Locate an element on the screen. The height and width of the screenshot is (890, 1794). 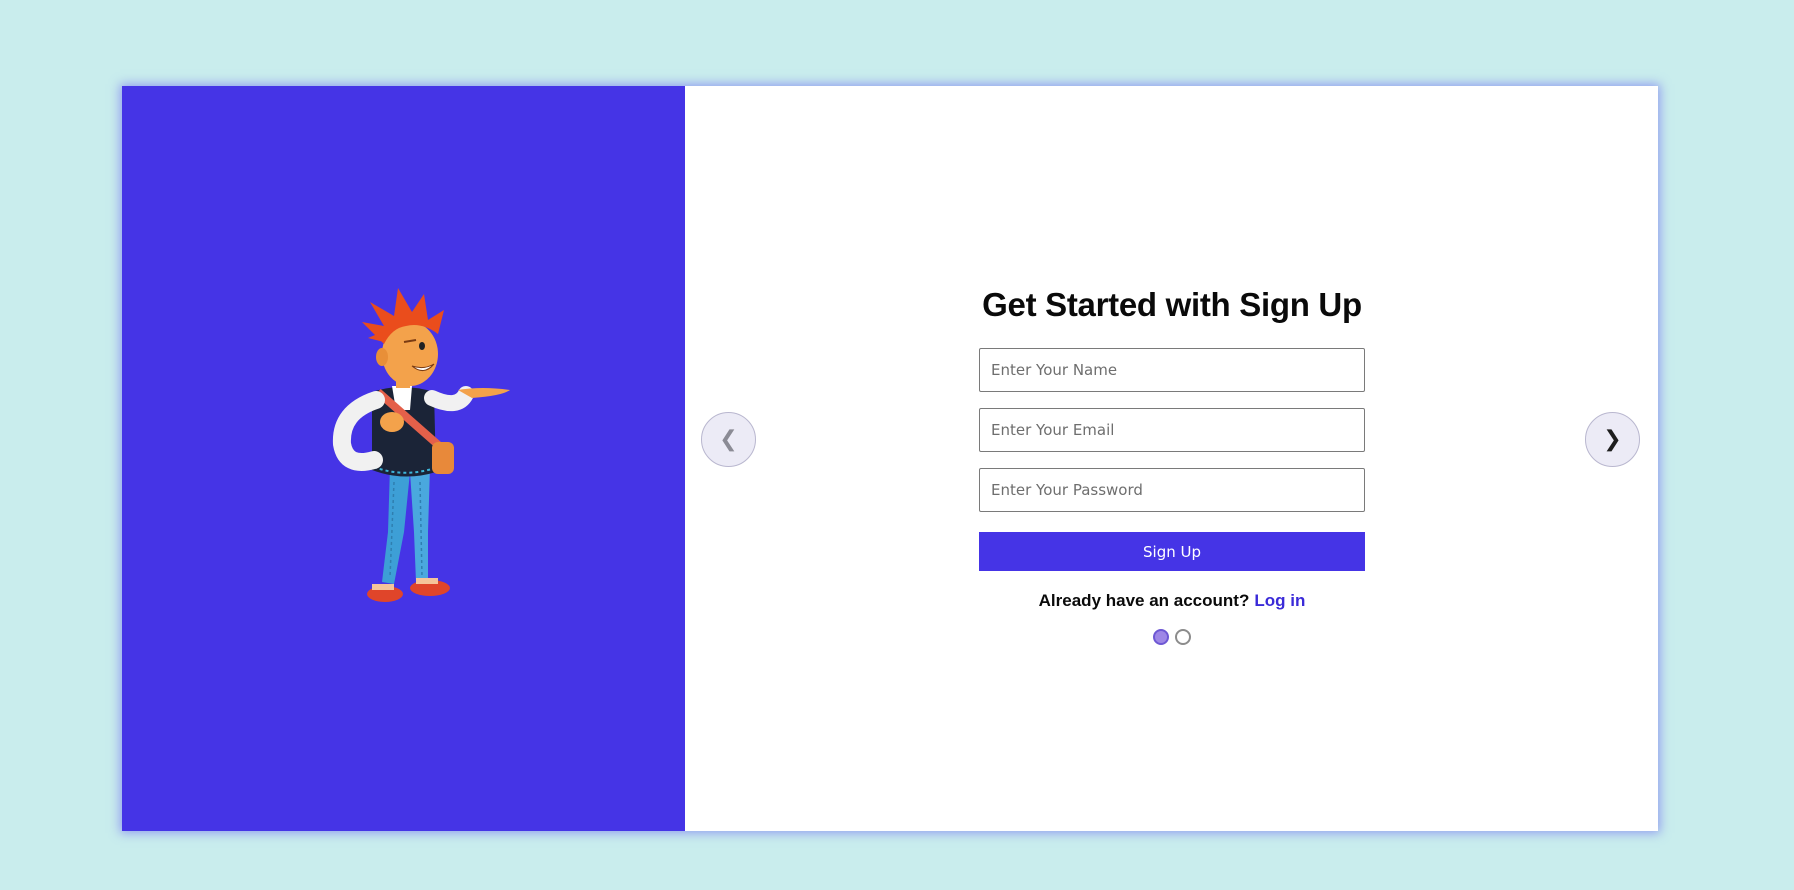
password-input is located at coordinates (1172, 490).